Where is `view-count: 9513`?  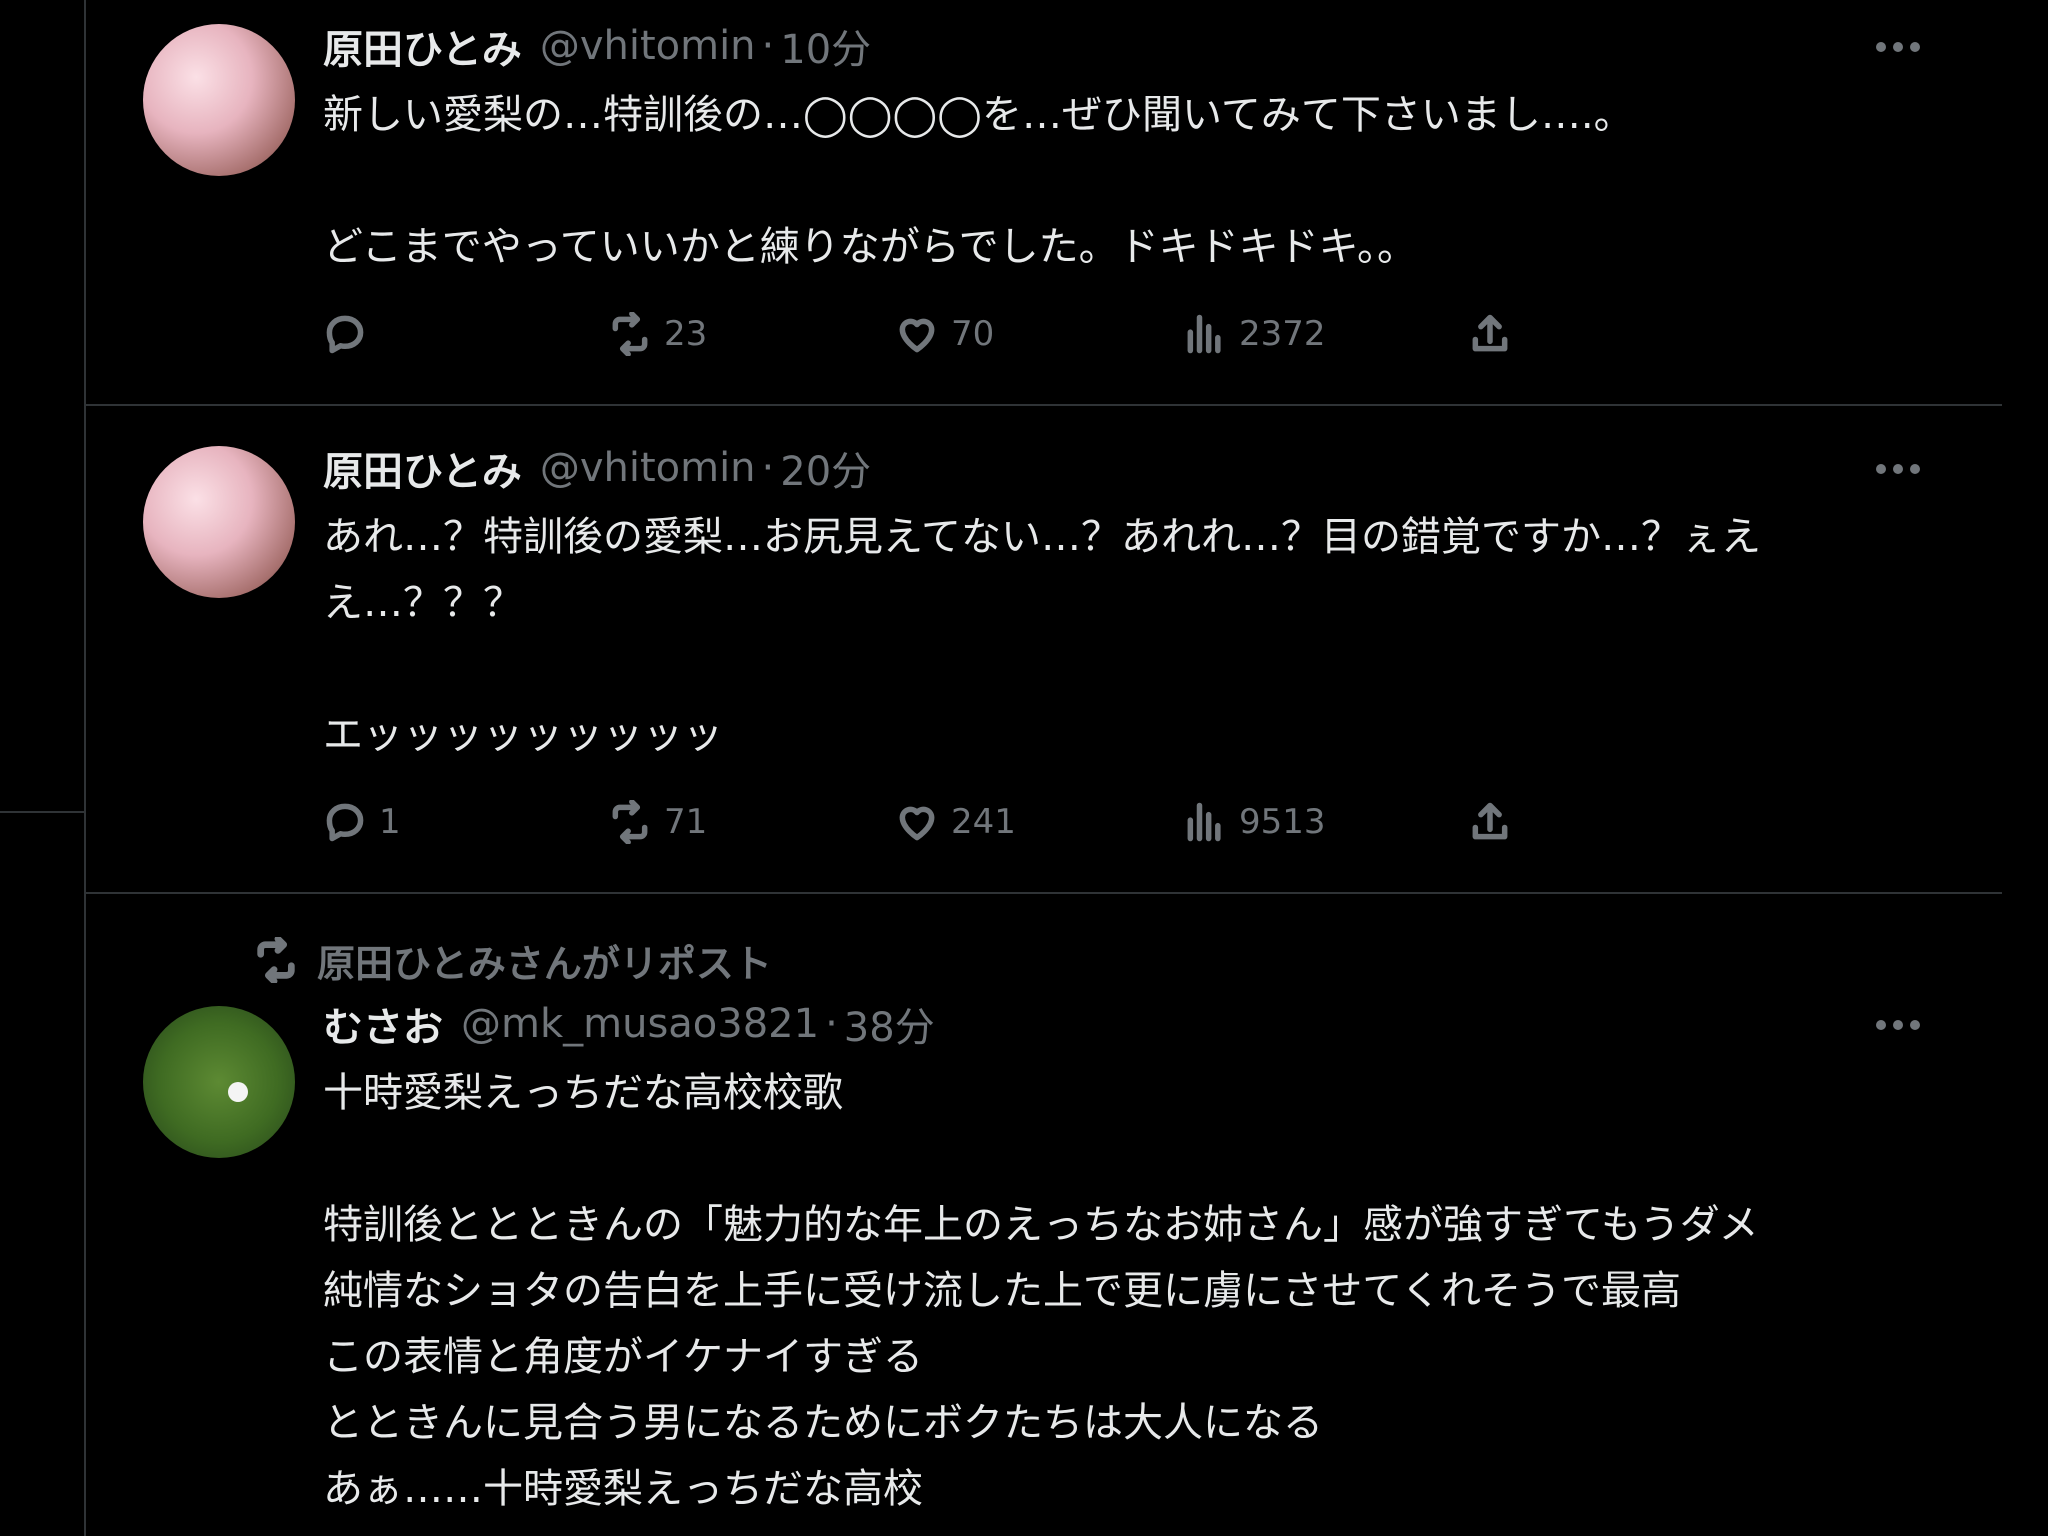
view-count: 9513 is located at coordinates (1282, 822).